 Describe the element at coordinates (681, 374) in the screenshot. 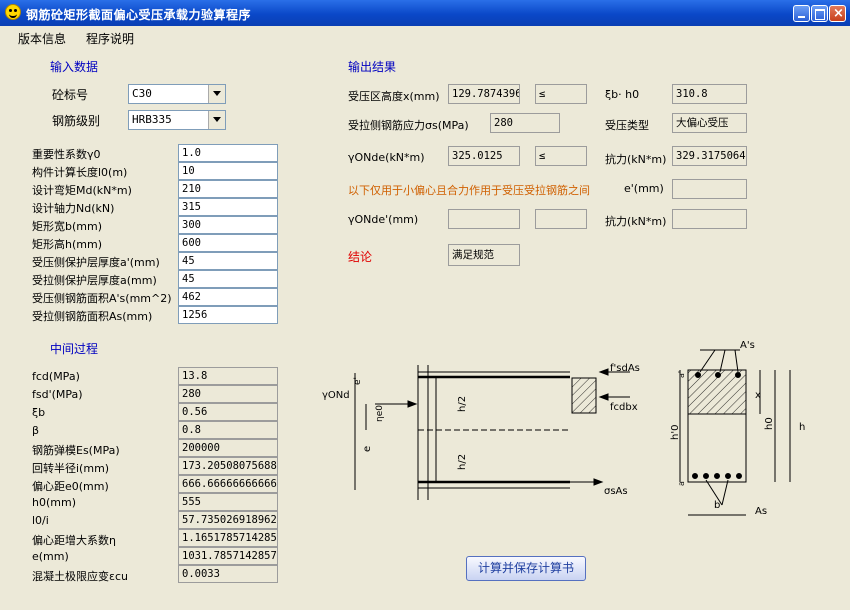

I see `a-prime-label: a'` at that location.